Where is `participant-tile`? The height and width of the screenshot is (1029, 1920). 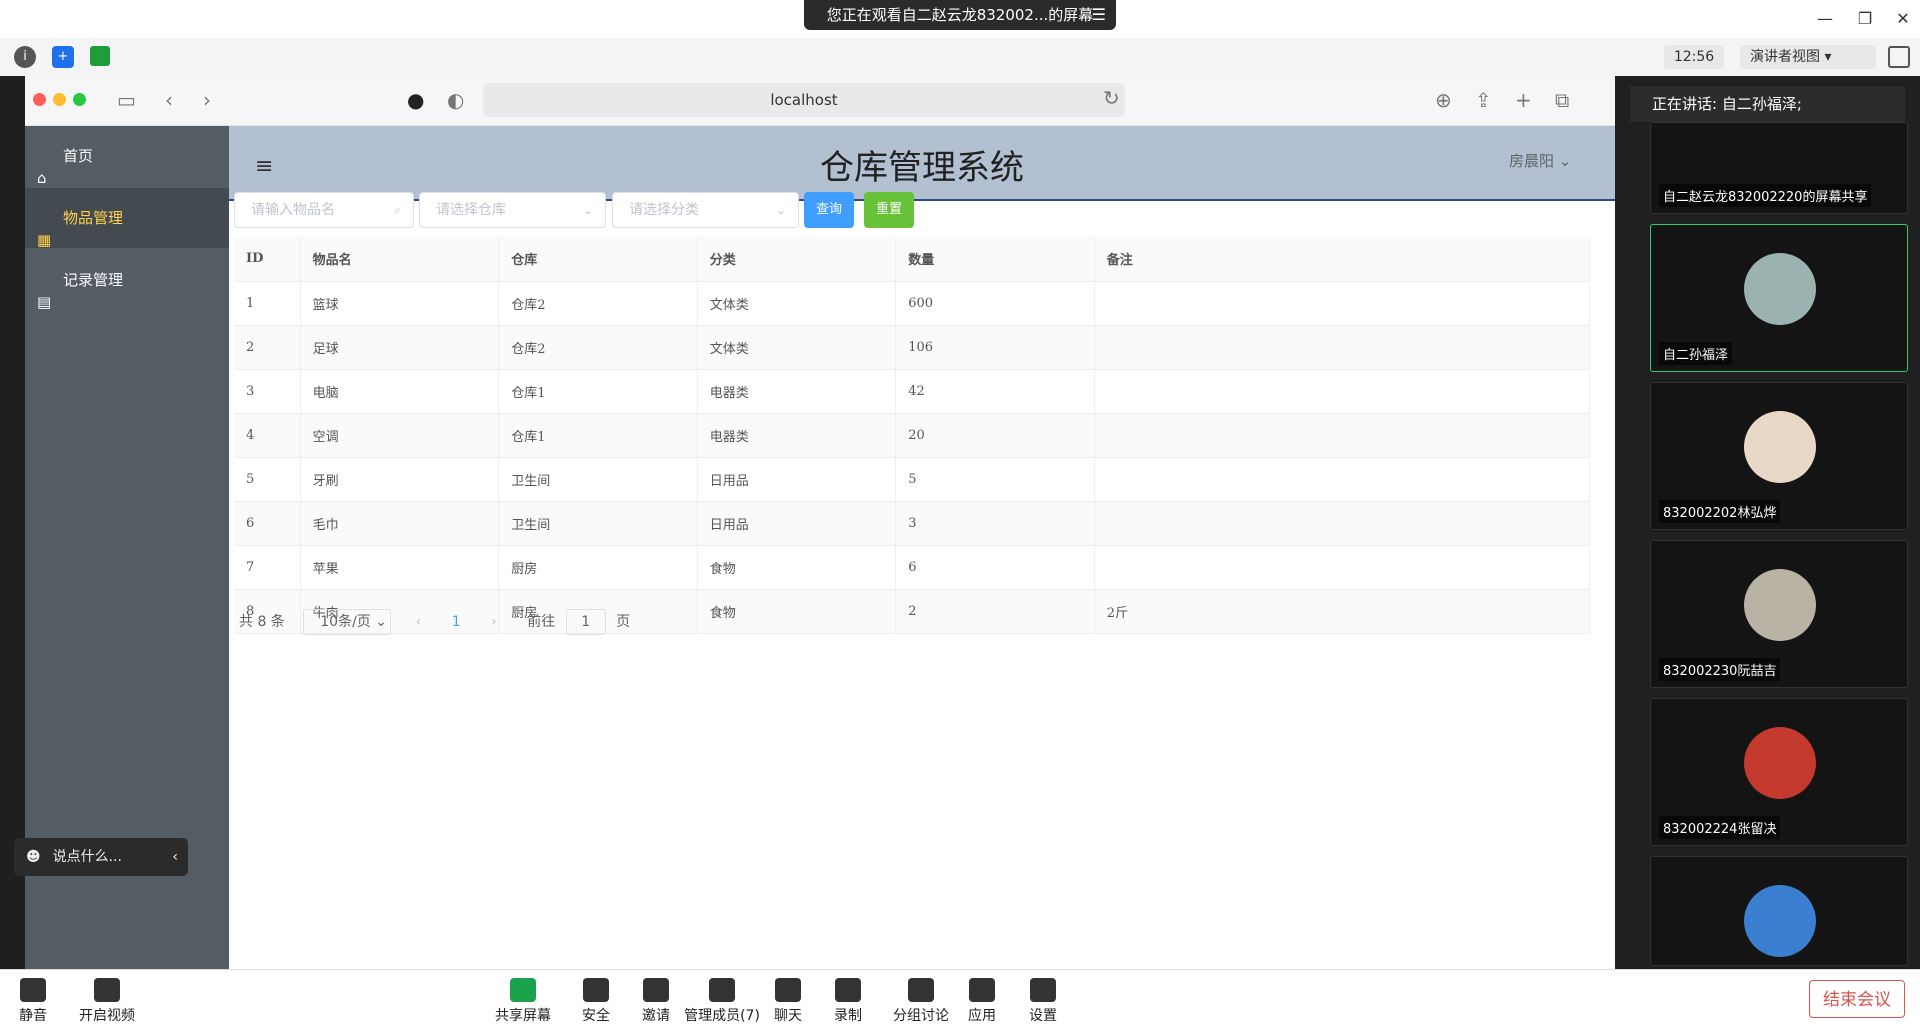 participant-tile is located at coordinates (1779, 911).